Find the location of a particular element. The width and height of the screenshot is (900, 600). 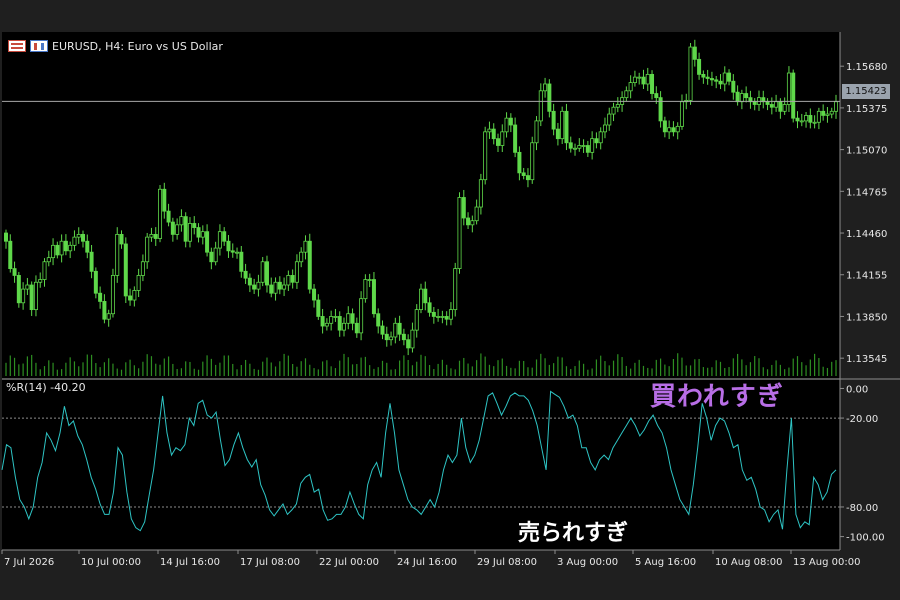

wr-tick-label: -80.00 is located at coordinates (862, 508).